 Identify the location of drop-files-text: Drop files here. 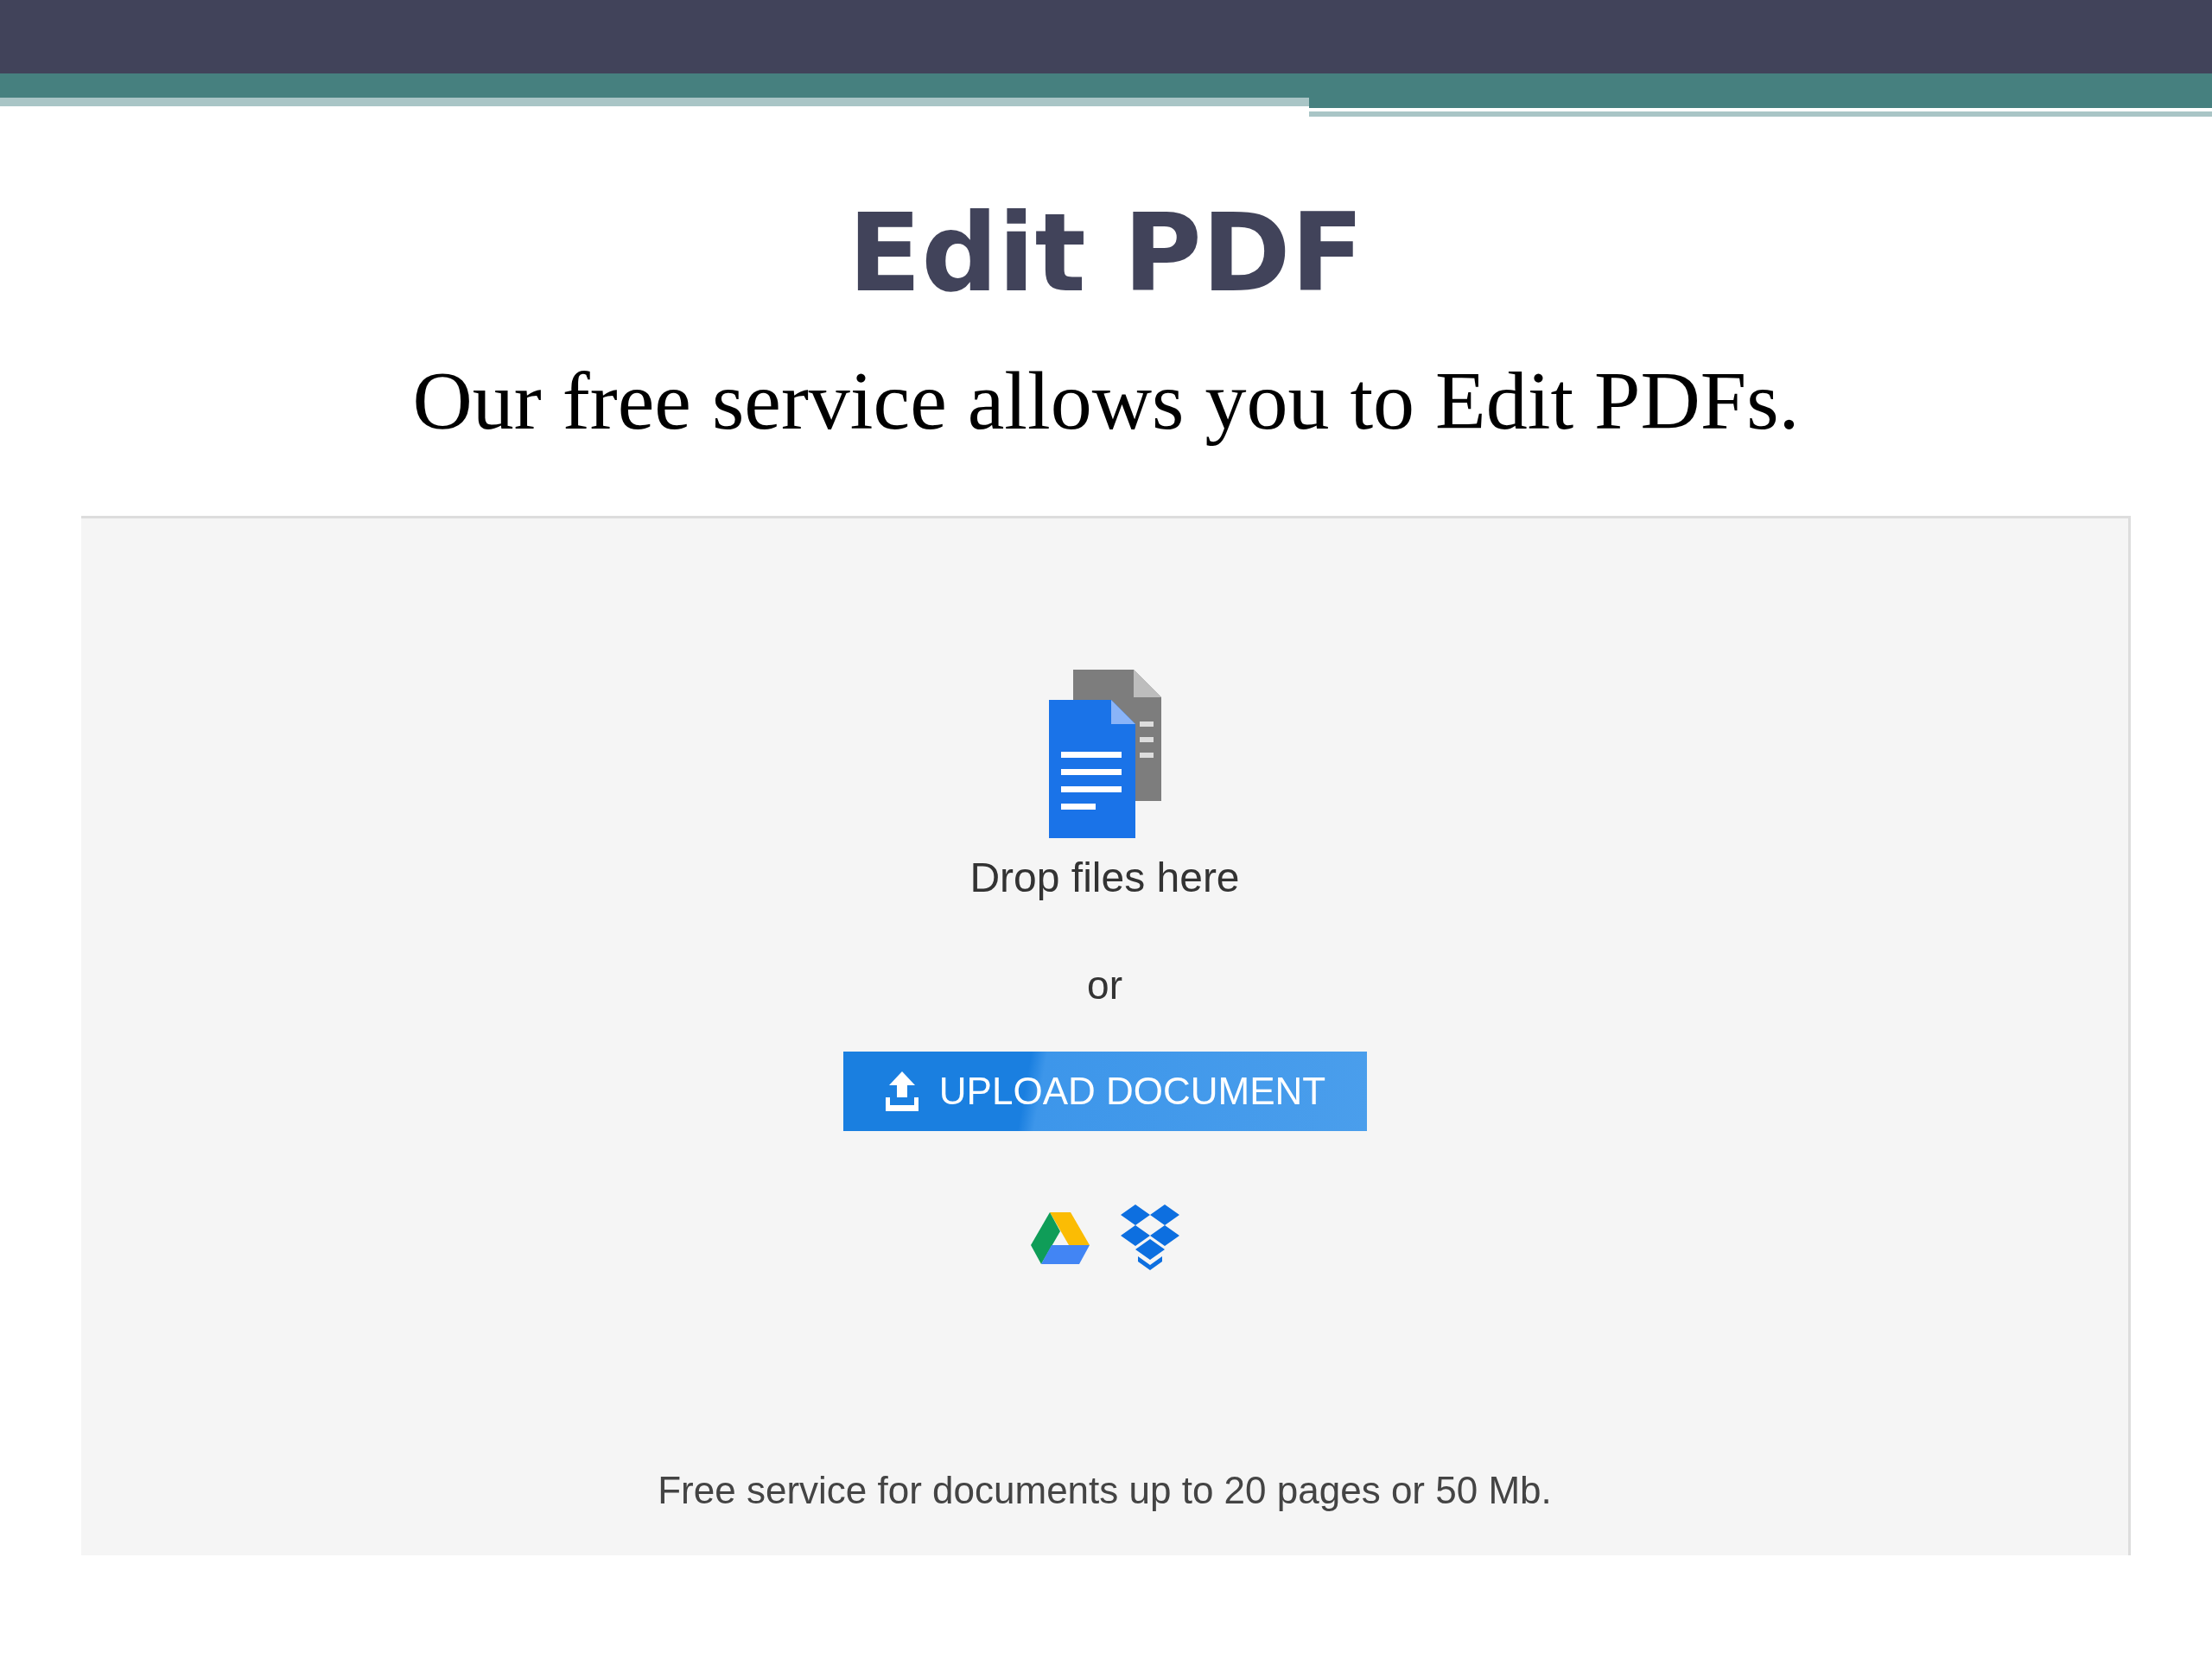
(1104, 877).